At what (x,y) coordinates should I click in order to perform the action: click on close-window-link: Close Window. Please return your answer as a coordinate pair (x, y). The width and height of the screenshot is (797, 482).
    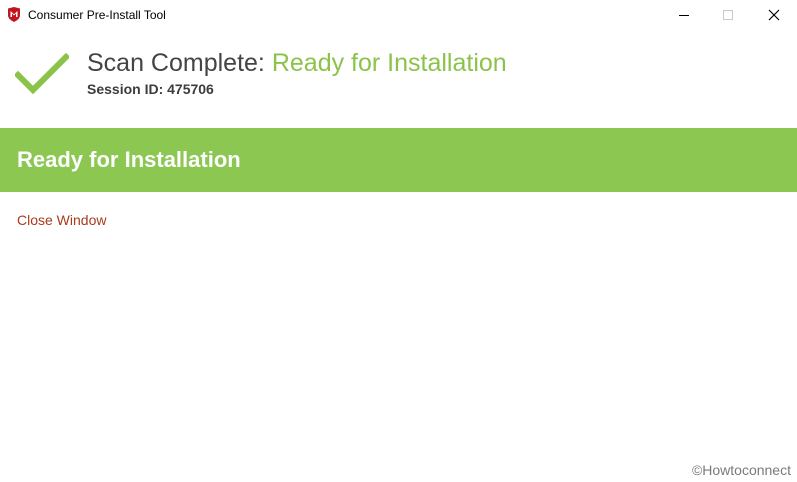
    Looking at the image, I should click on (61, 220).